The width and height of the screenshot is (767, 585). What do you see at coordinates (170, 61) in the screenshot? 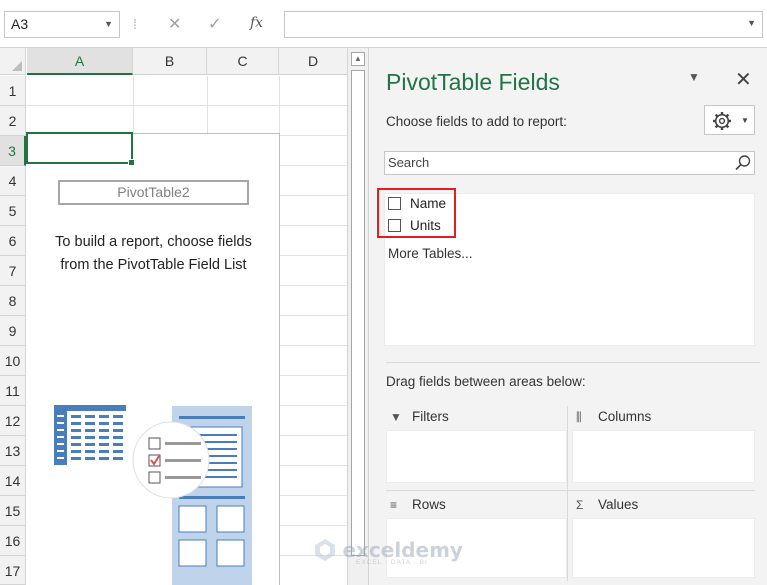
I see `column-header-b: B` at bounding box center [170, 61].